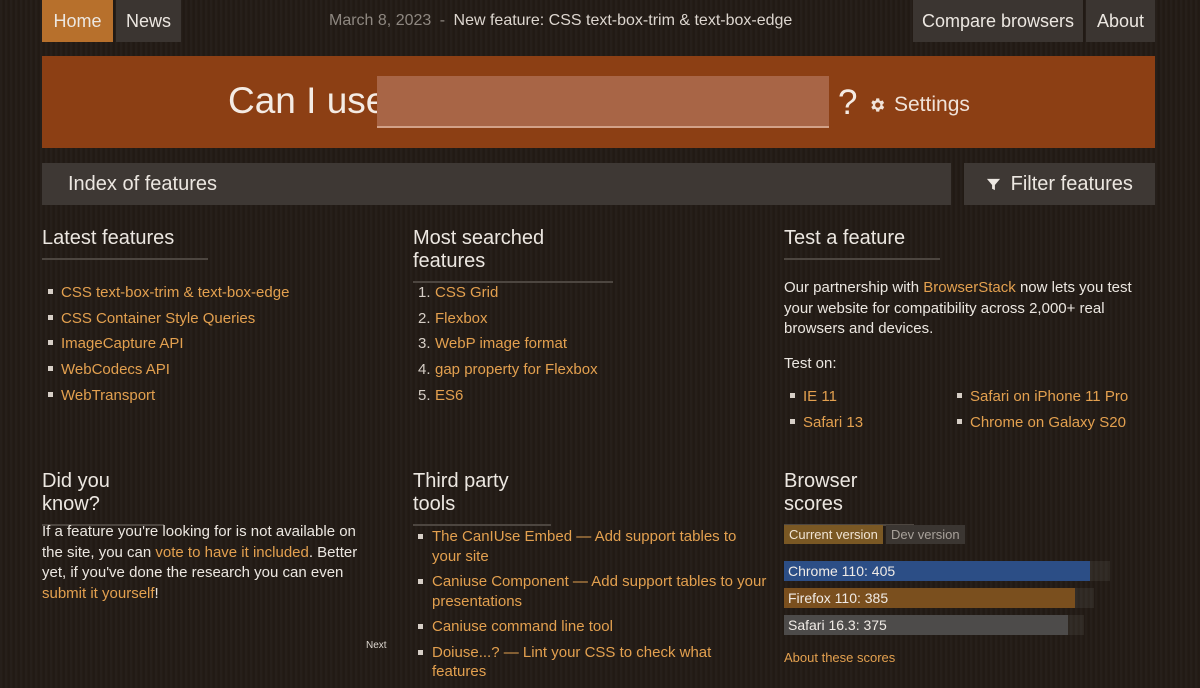 This screenshot has height=688, width=1200. Describe the element at coordinates (449, 395) in the screenshot. I see `most-searched-link: ES6` at that location.